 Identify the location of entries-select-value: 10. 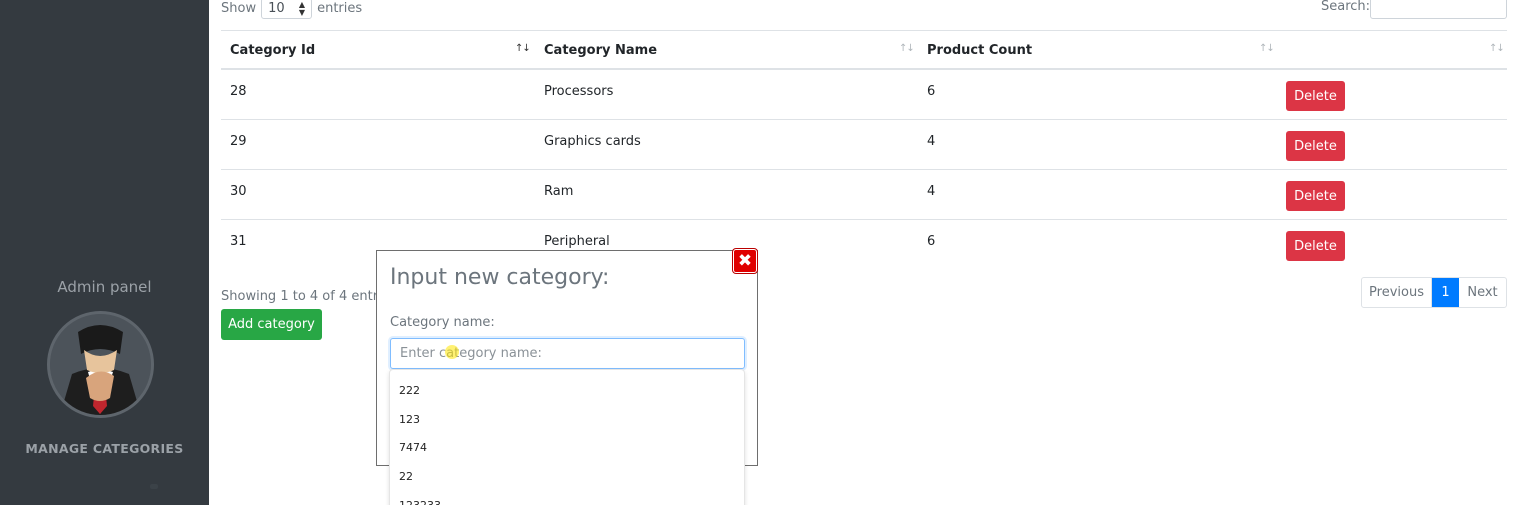
(276, 8).